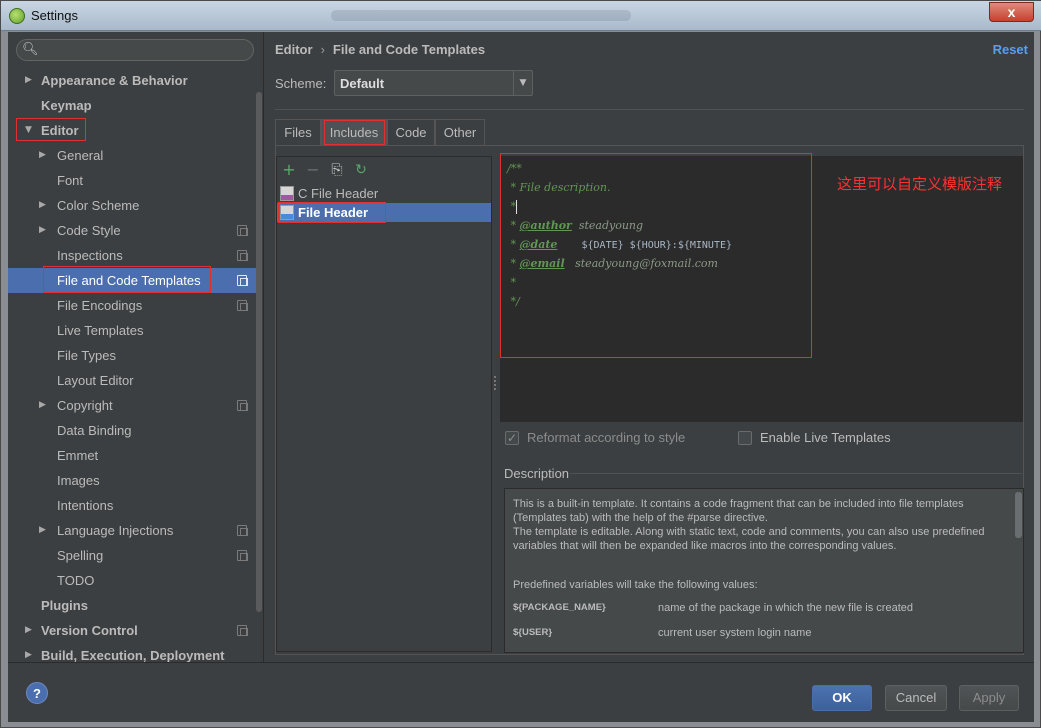 This screenshot has height=728, width=1041. I want to click on code-line: * @date ${DATE} ${HOUR}:${MINUTE}, so click(619, 244).